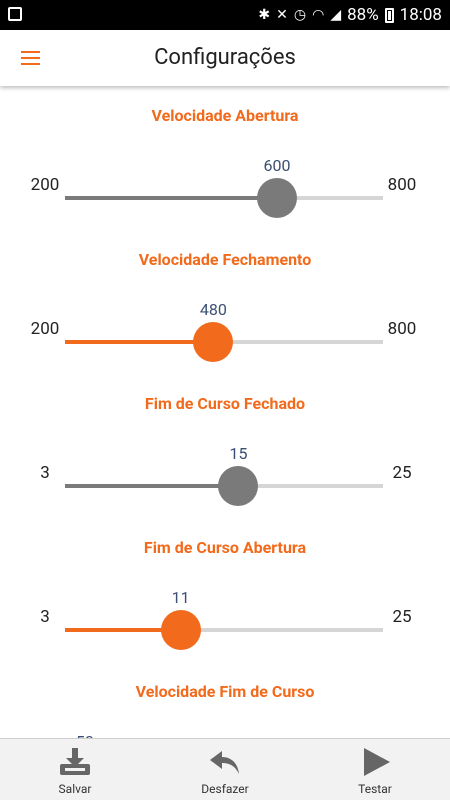 The height and width of the screenshot is (801, 450). Describe the element at coordinates (75, 761) in the screenshot. I see `download-tray-icon` at that location.